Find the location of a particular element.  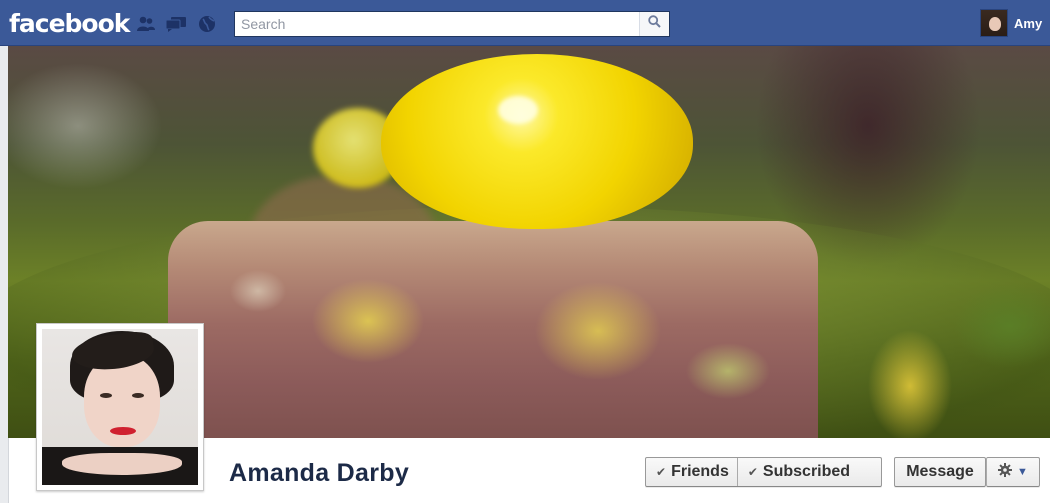

profile-photo is located at coordinates (120, 407).